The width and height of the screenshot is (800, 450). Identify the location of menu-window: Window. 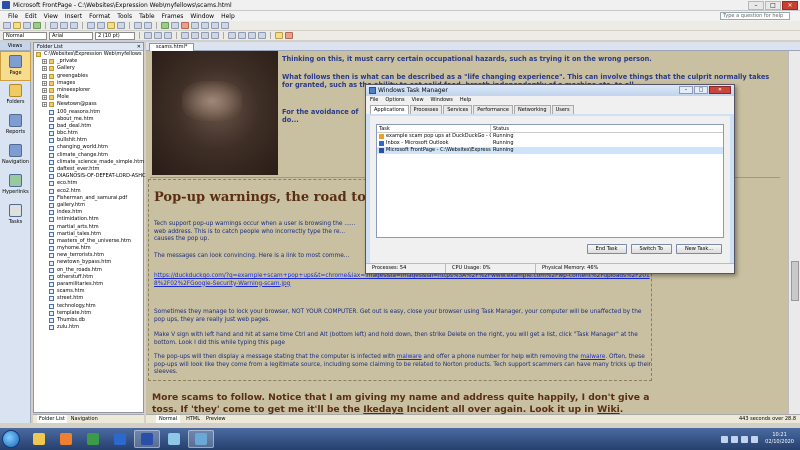
(202, 16).